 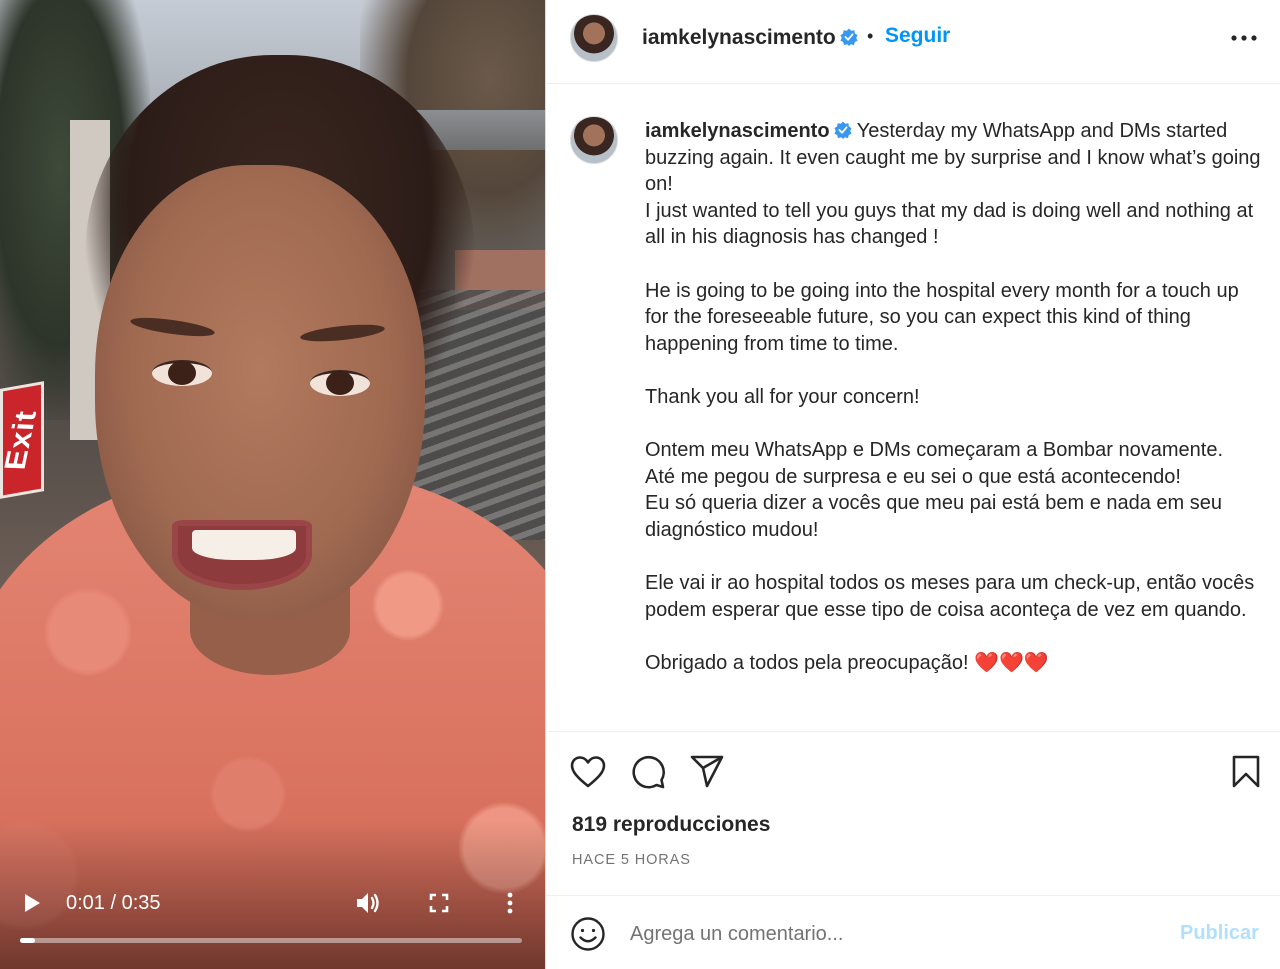 I want to click on bookmark-icon, so click(x=1246, y=771).